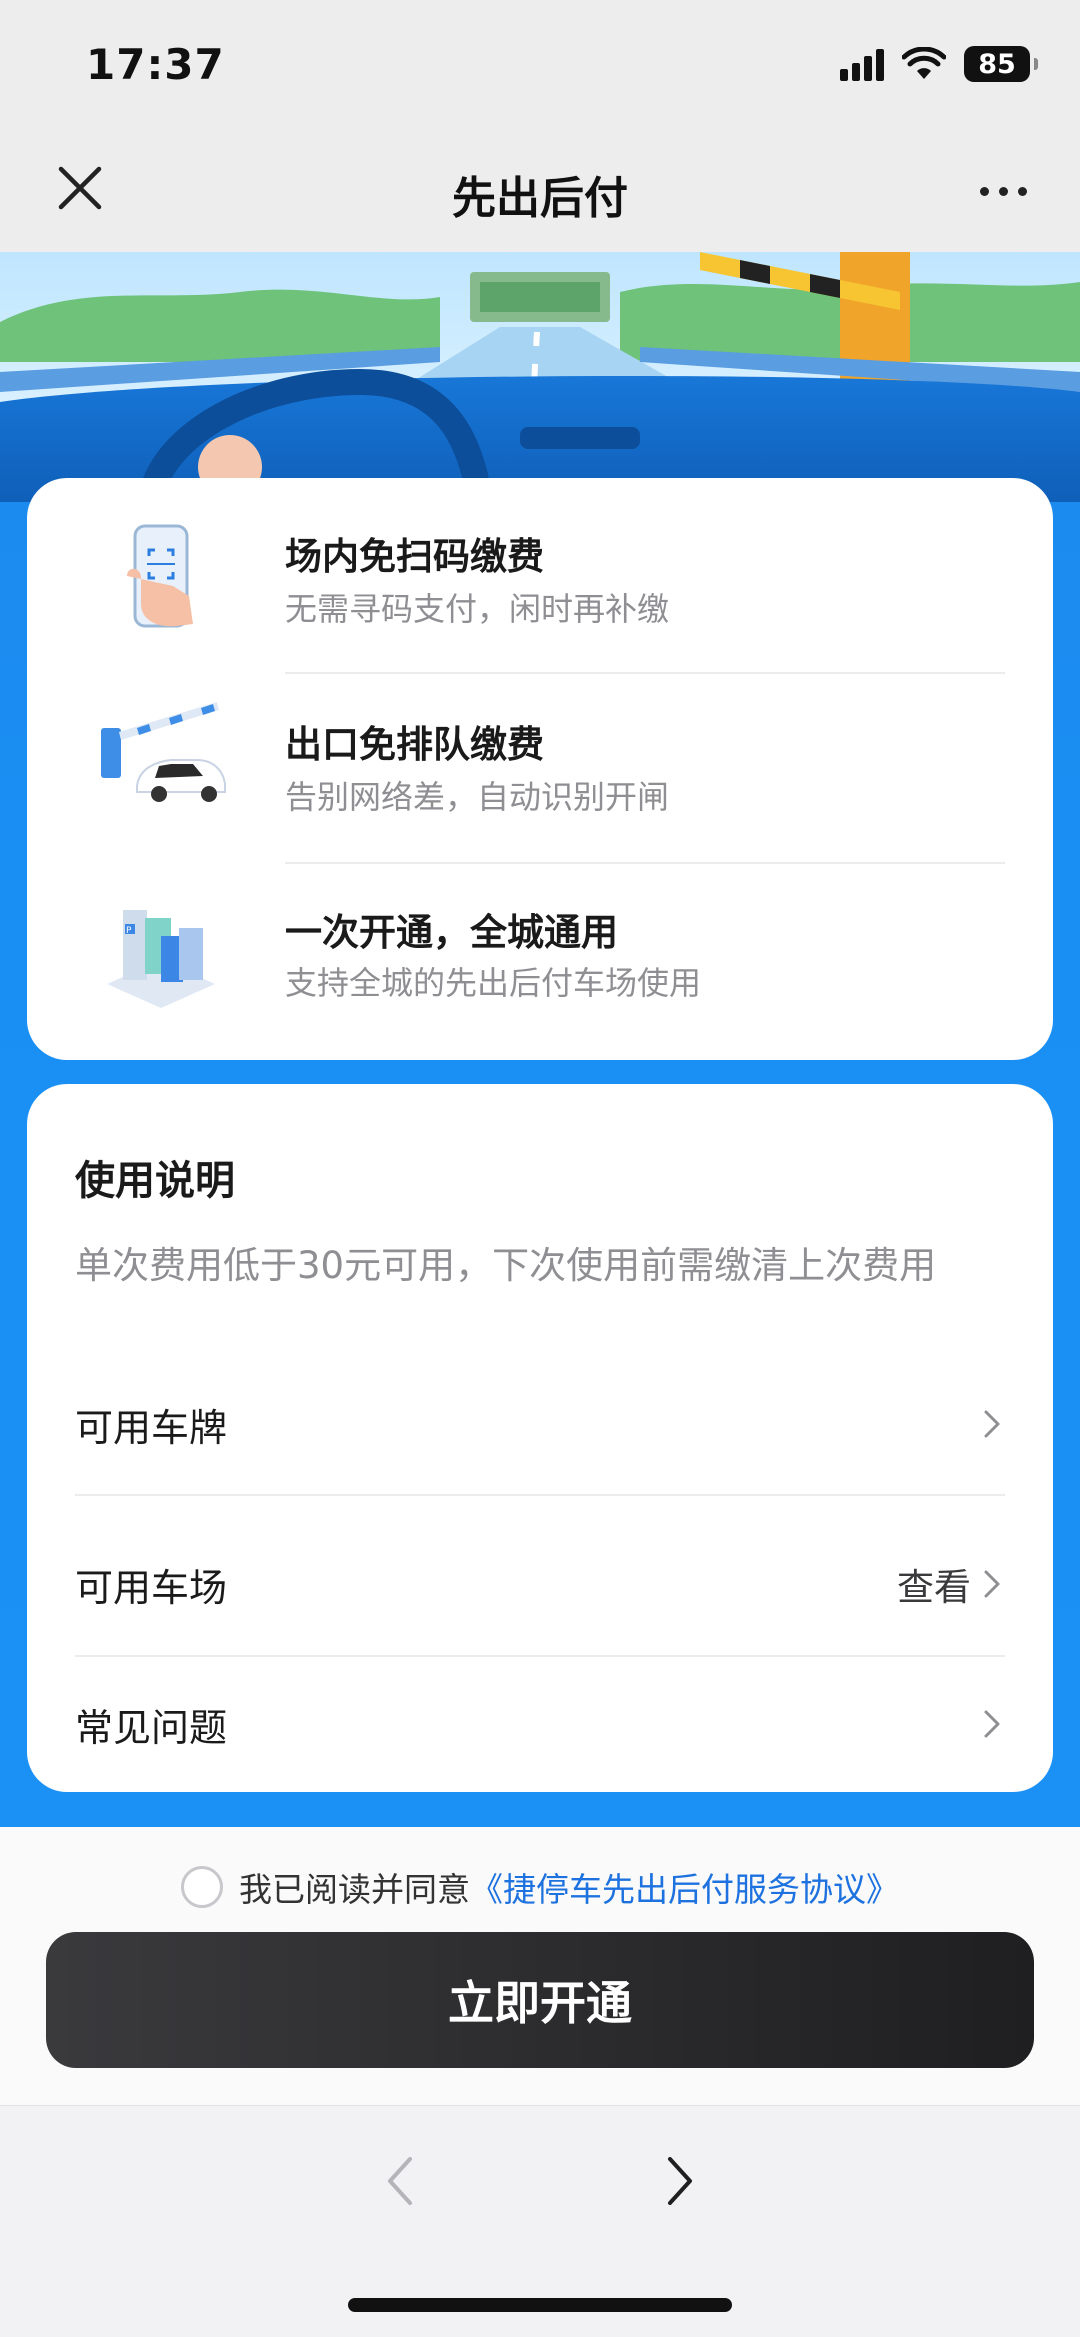  I want to click on row-label: 可用车牌, so click(151, 1427).